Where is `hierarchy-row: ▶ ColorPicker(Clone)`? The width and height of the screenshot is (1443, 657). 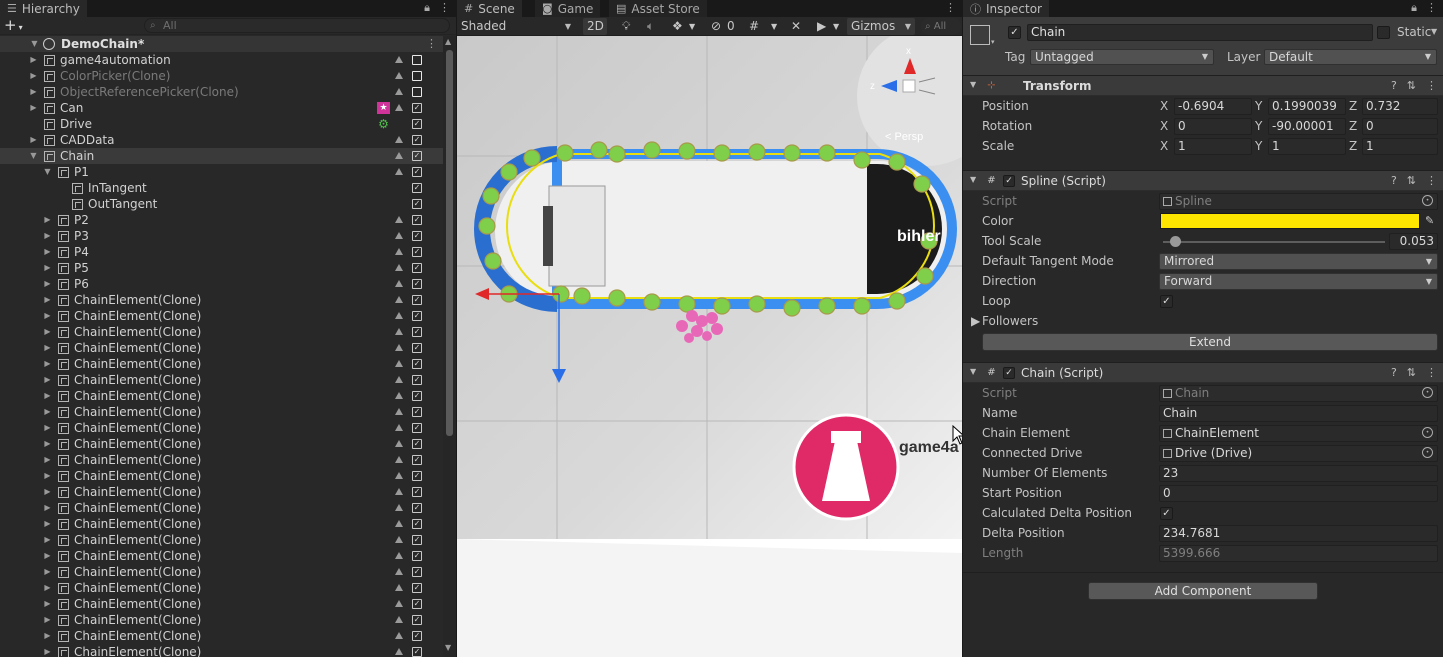
hierarchy-row: ▶ ColorPicker(Clone) is located at coordinates (221, 76).